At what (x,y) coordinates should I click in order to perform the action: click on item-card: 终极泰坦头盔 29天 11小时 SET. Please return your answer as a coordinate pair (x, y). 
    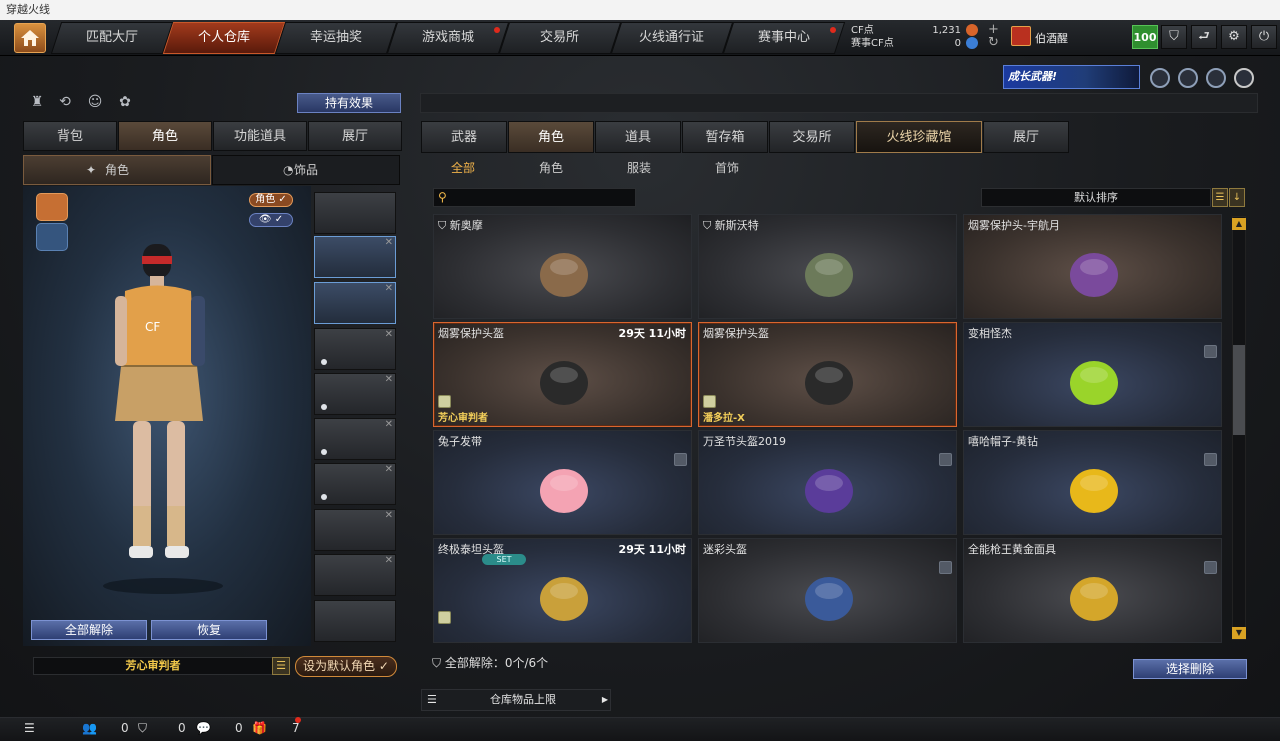
    Looking at the image, I should click on (562, 590).